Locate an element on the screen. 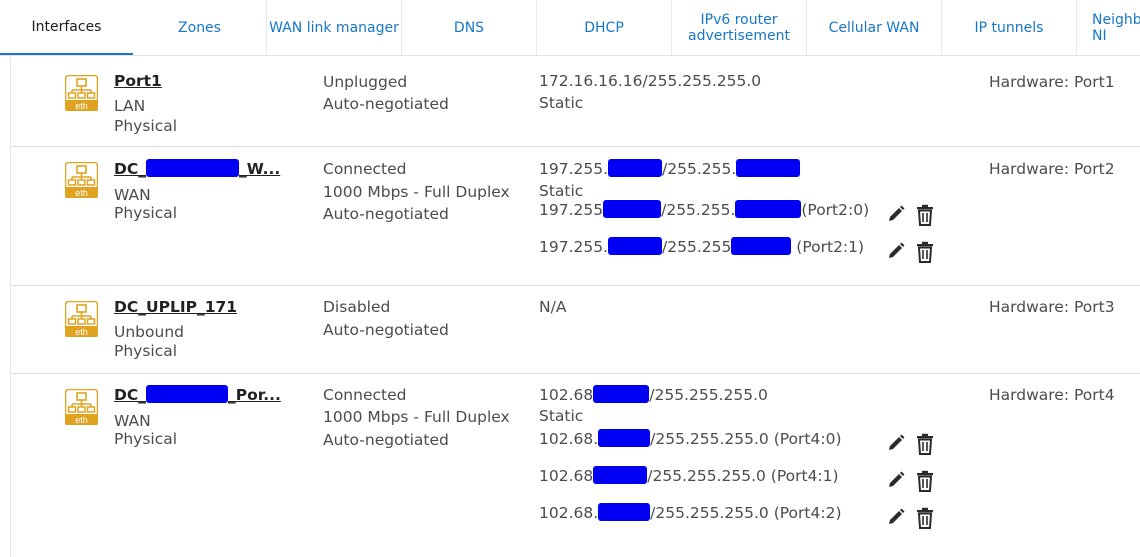 This screenshot has height=557, width=1140. ip-part: /255.255.255.0 (Port4:0) is located at coordinates (746, 439).